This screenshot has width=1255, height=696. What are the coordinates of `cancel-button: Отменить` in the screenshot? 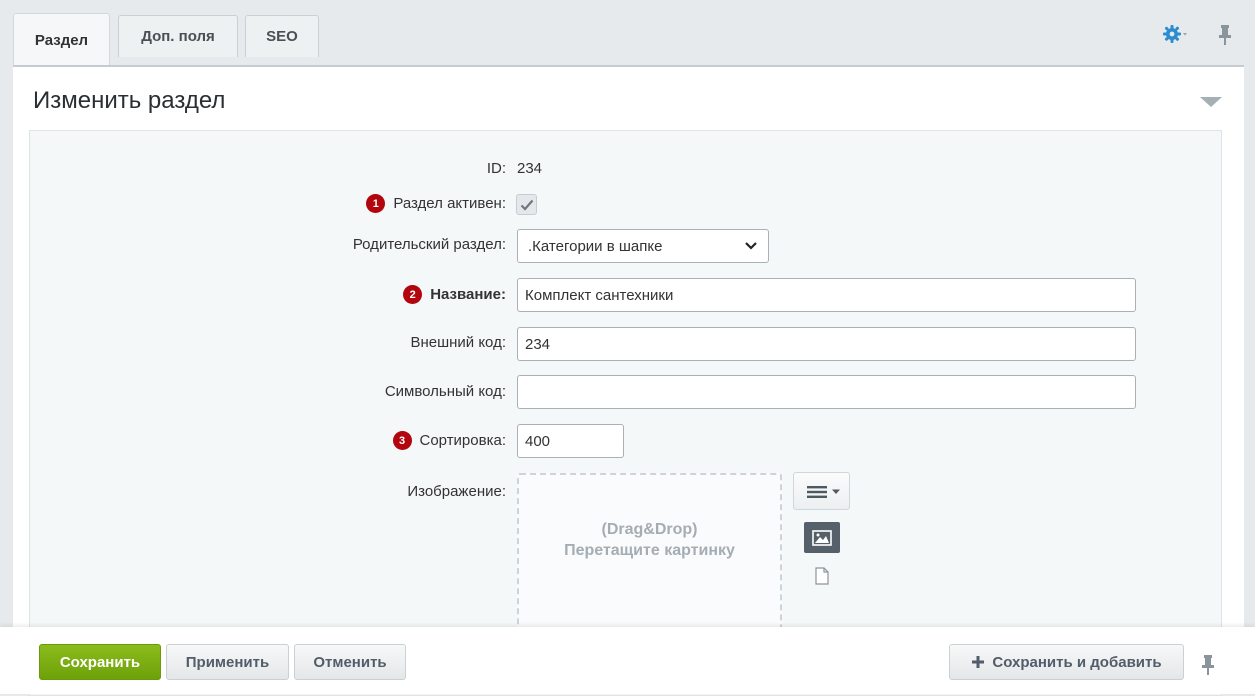 It's located at (350, 662).